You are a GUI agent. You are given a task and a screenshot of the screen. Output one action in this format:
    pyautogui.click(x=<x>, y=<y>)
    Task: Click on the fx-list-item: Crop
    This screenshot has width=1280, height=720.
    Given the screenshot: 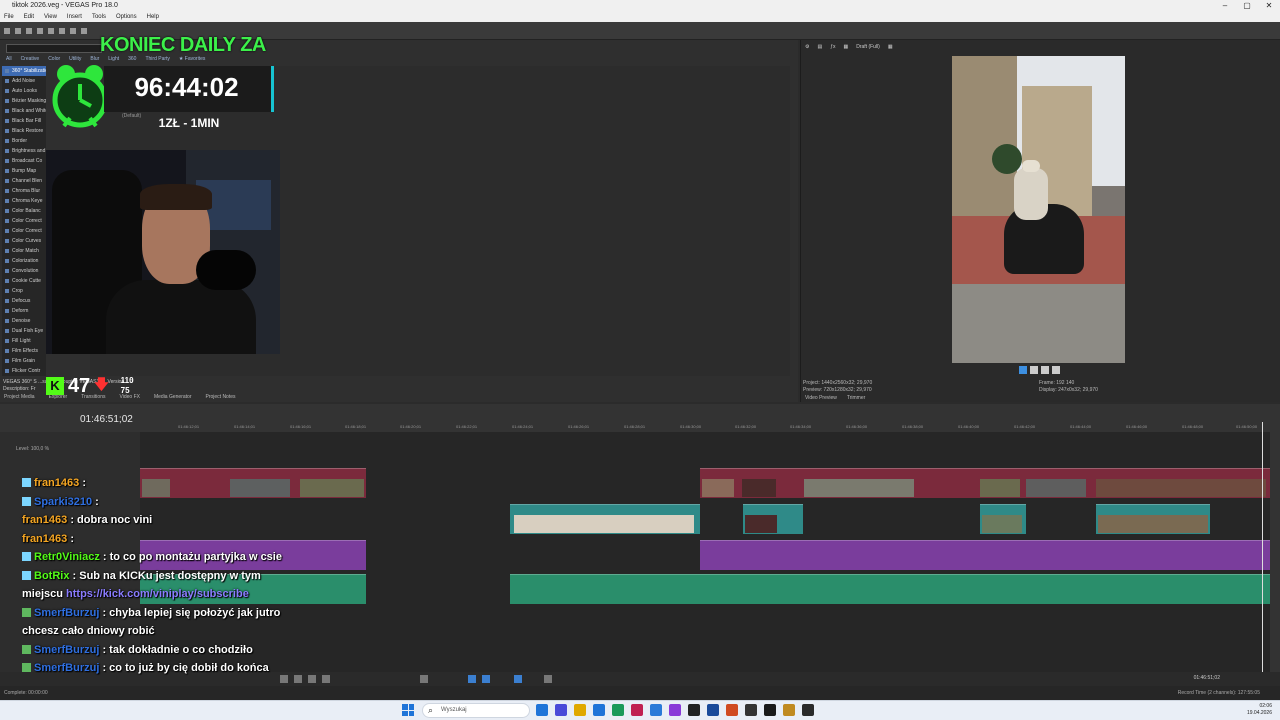 What is the action you would take?
    pyautogui.click(x=24, y=291)
    